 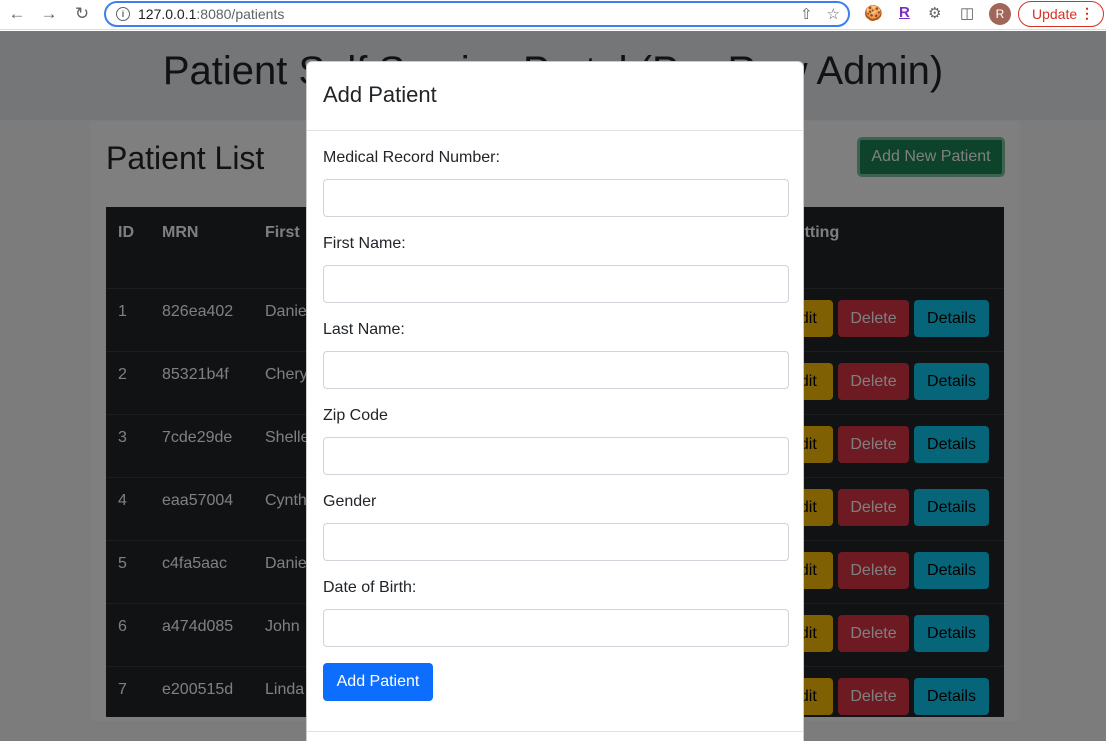 What do you see at coordinates (378, 682) in the screenshot?
I see `add-patient-submit-button: Add Patient` at bounding box center [378, 682].